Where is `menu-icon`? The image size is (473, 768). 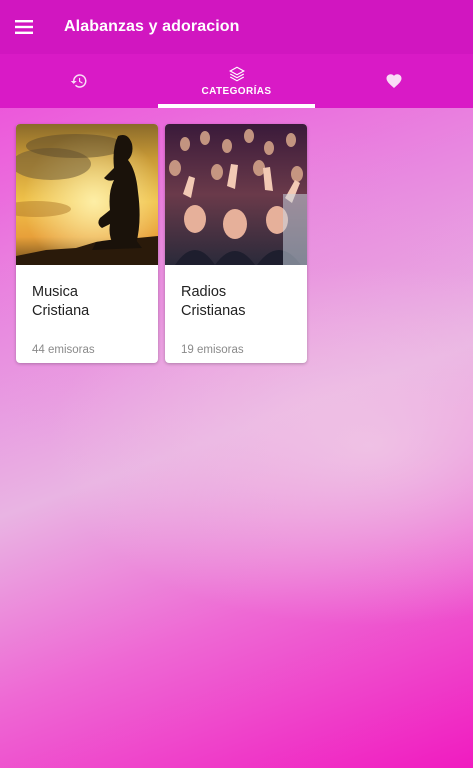
menu-icon is located at coordinates (27, 27).